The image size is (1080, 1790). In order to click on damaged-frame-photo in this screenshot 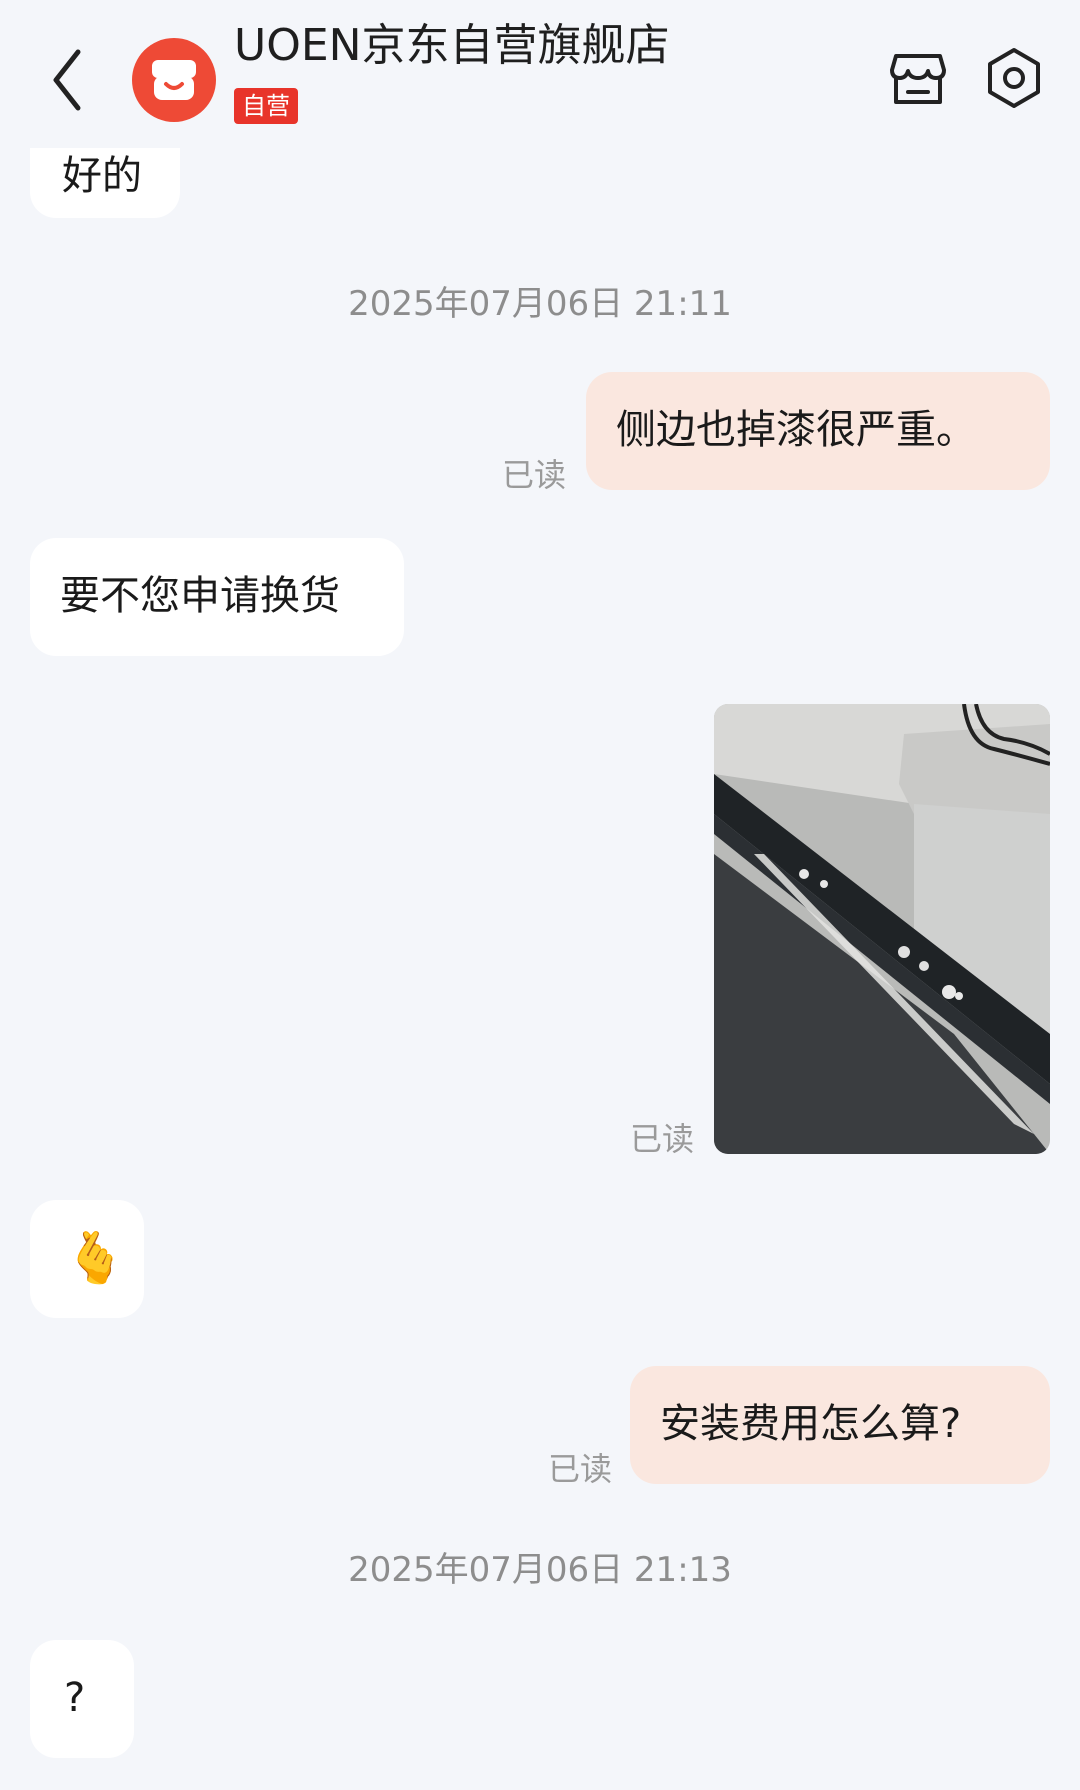, I will do `click(882, 929)`.